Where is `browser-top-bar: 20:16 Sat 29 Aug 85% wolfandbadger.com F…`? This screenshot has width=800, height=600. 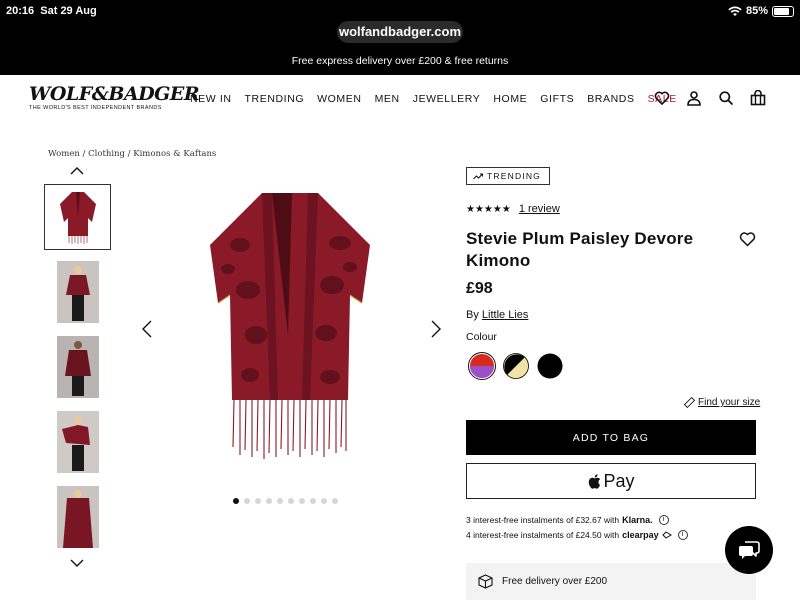 browser-top-bar: 20:16 Sat 29 Aug 85% wolfandbadger.com F… is located at coordinates (400, 37).